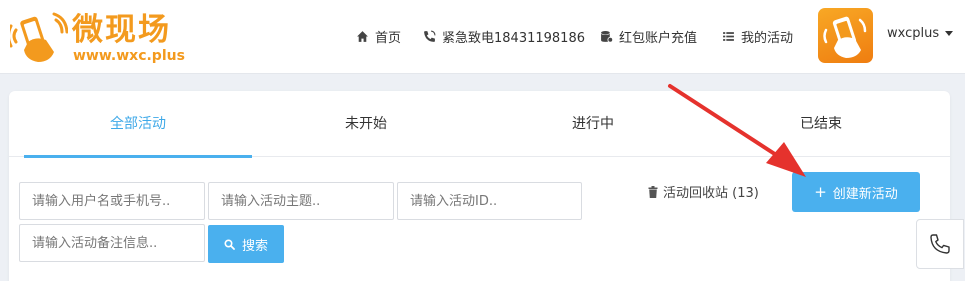 This screenshot has height=281, width=965. I want to click on activity-id-input, so click(489, 201).